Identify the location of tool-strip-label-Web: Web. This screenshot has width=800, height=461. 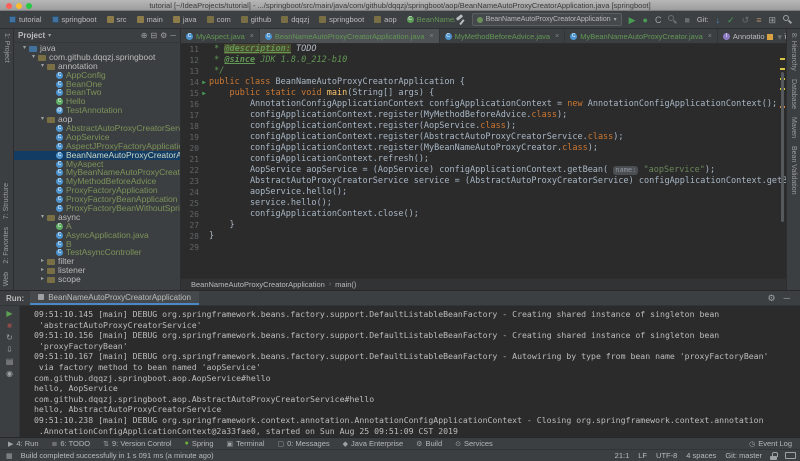
(6, 279).